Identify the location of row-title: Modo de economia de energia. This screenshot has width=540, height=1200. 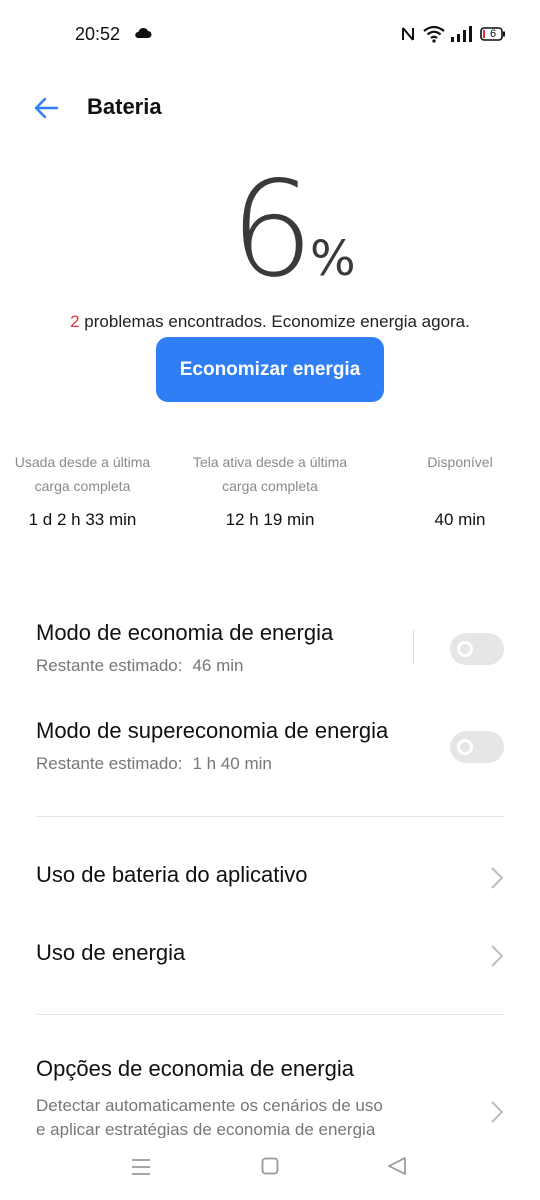
(185, 632).